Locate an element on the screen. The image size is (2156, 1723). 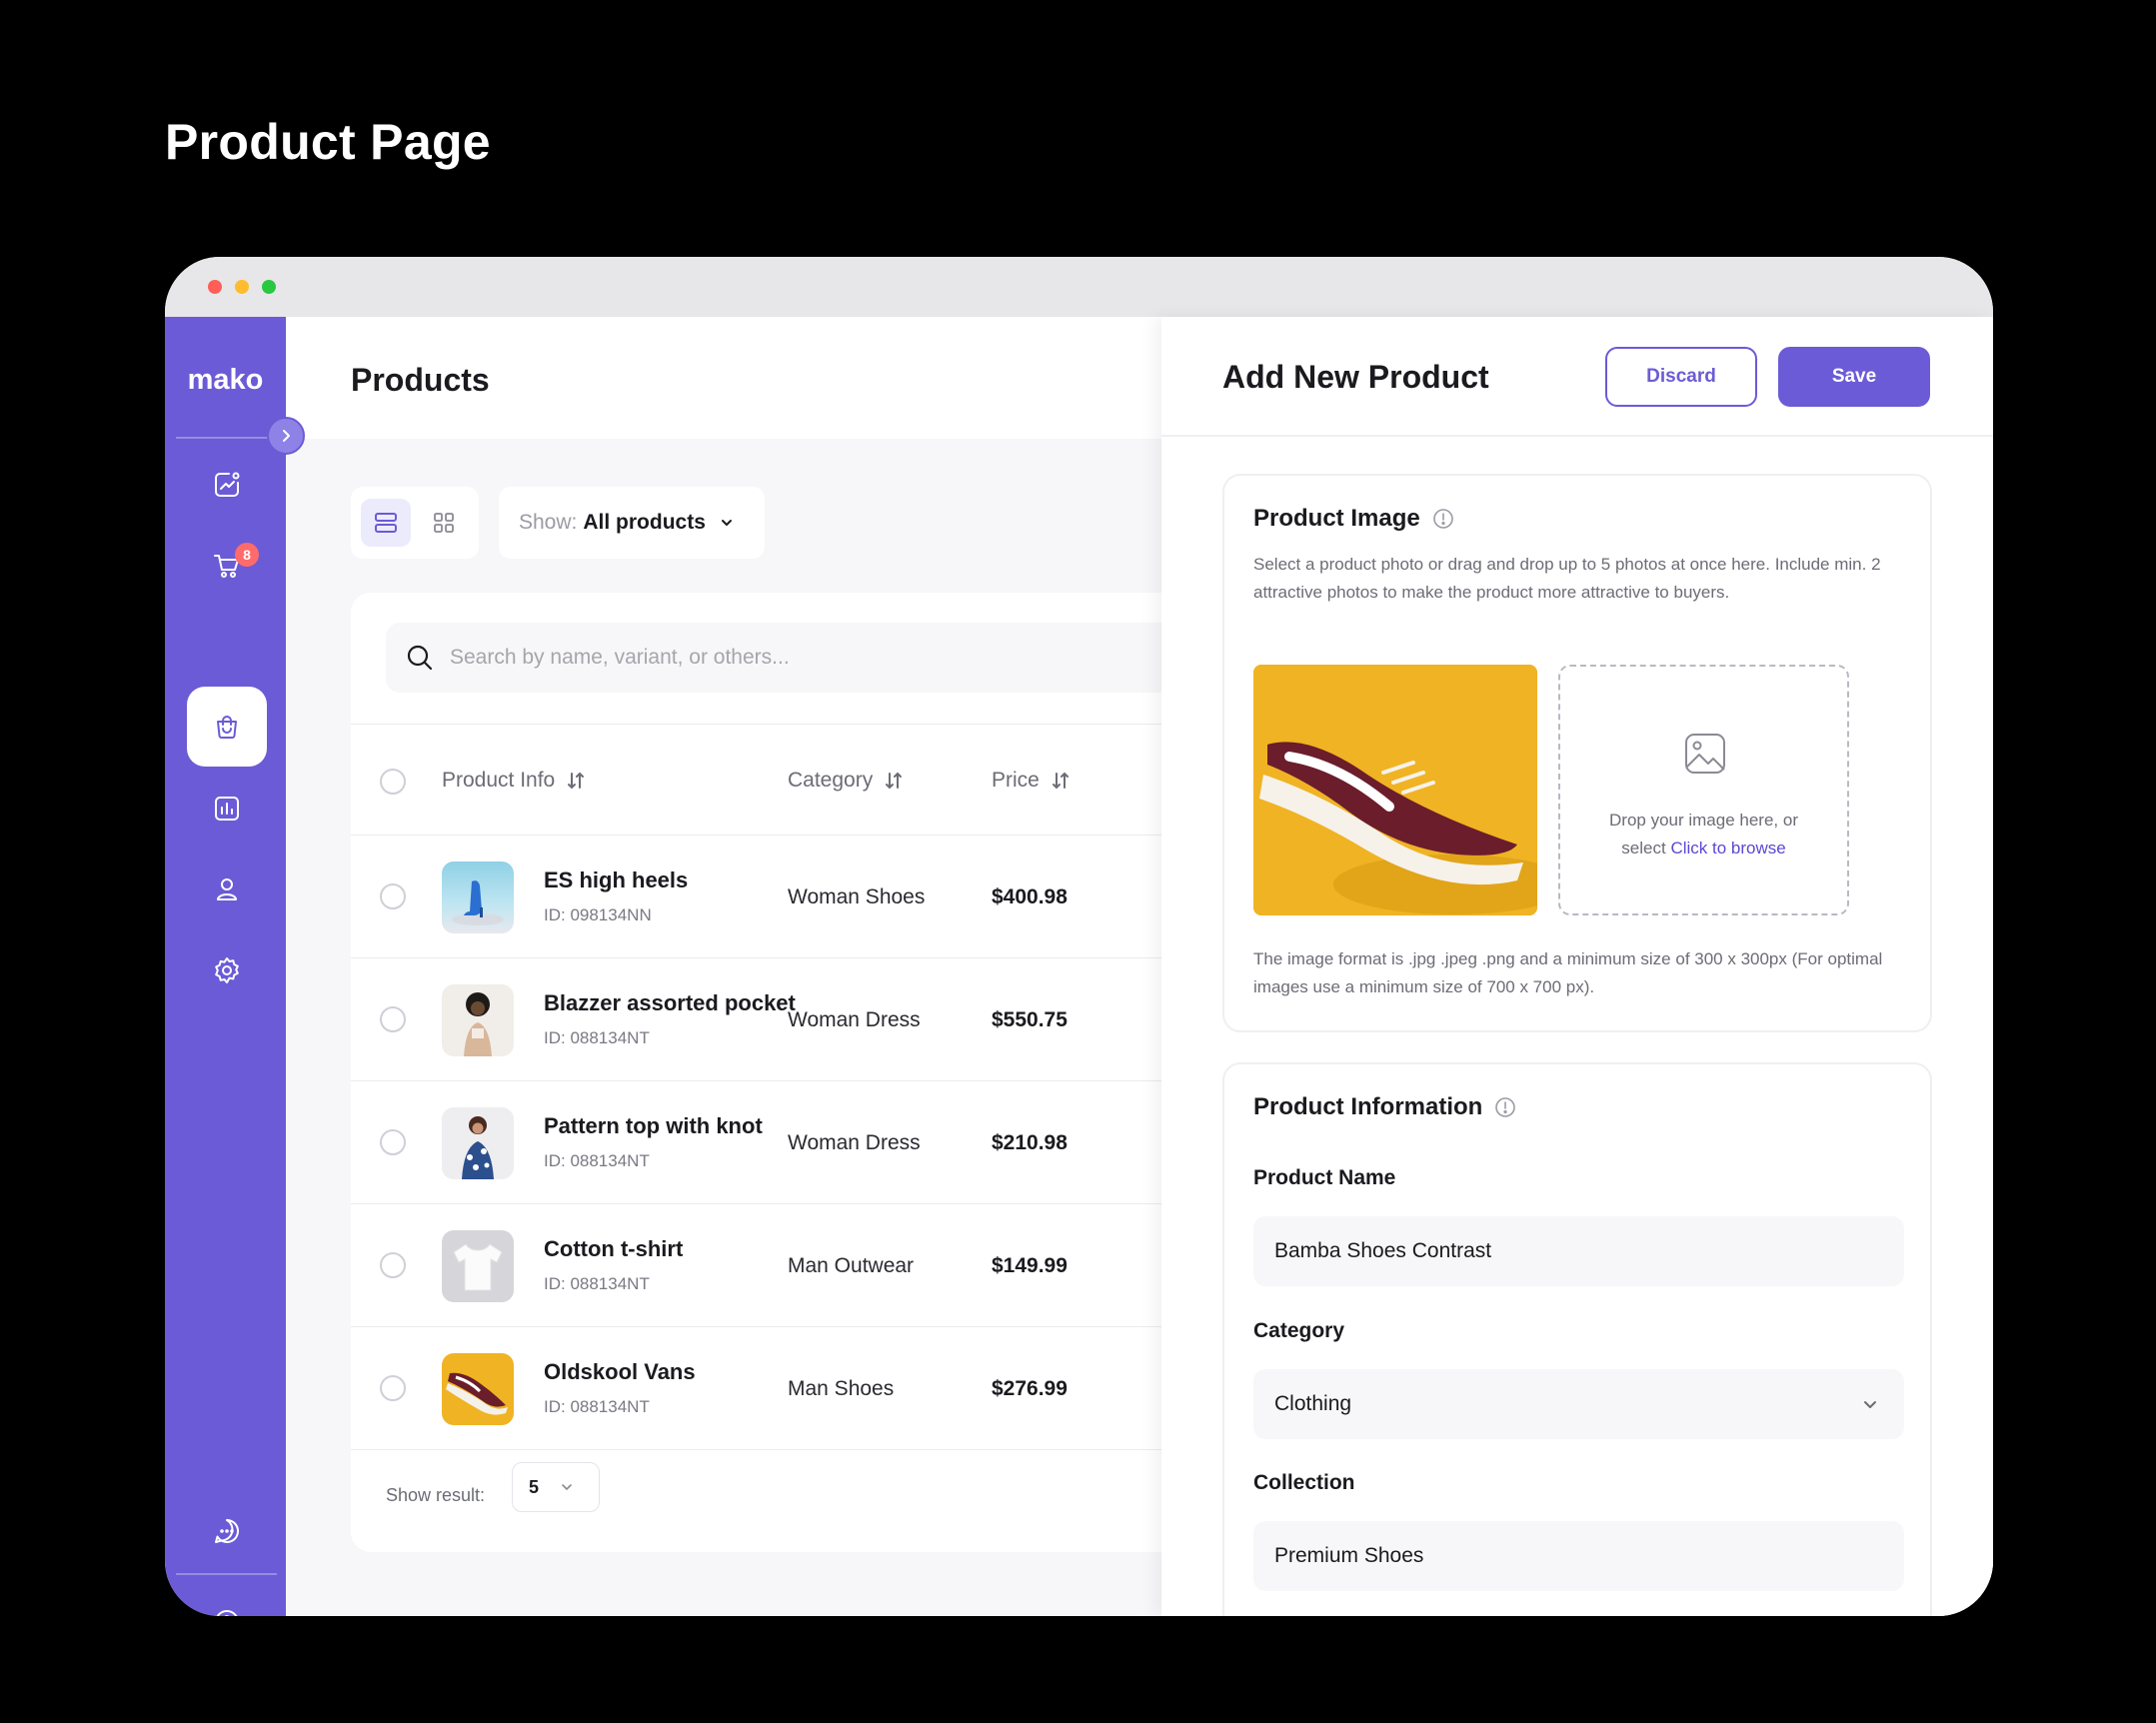
list-view-button is located at coordinates (386, 523).